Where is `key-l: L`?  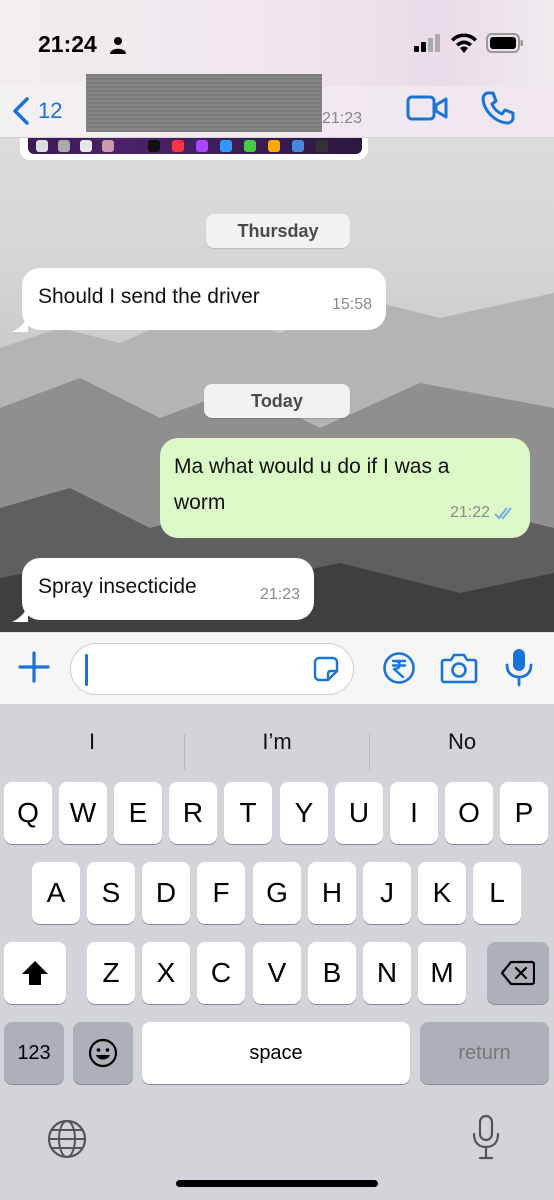 key-l: L is located at coordinates (497, 893).